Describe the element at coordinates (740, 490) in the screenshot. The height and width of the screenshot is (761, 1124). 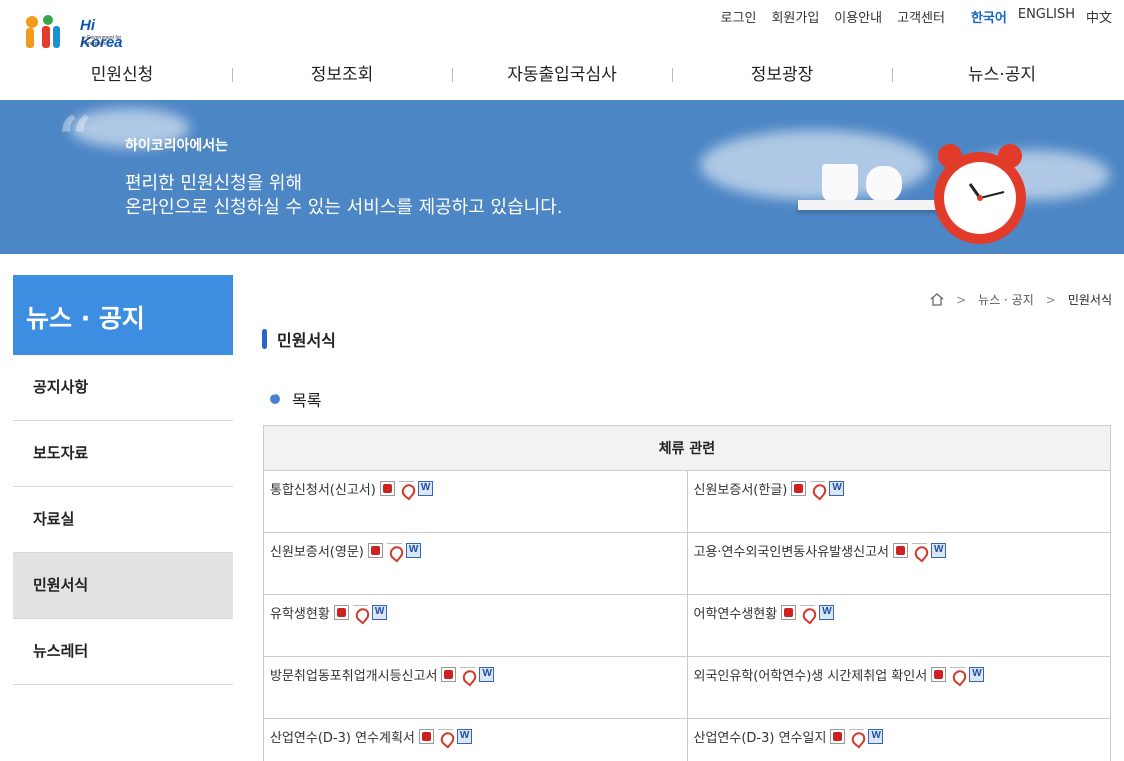
I see `form-name: 신원보증서(한글)` at that location.